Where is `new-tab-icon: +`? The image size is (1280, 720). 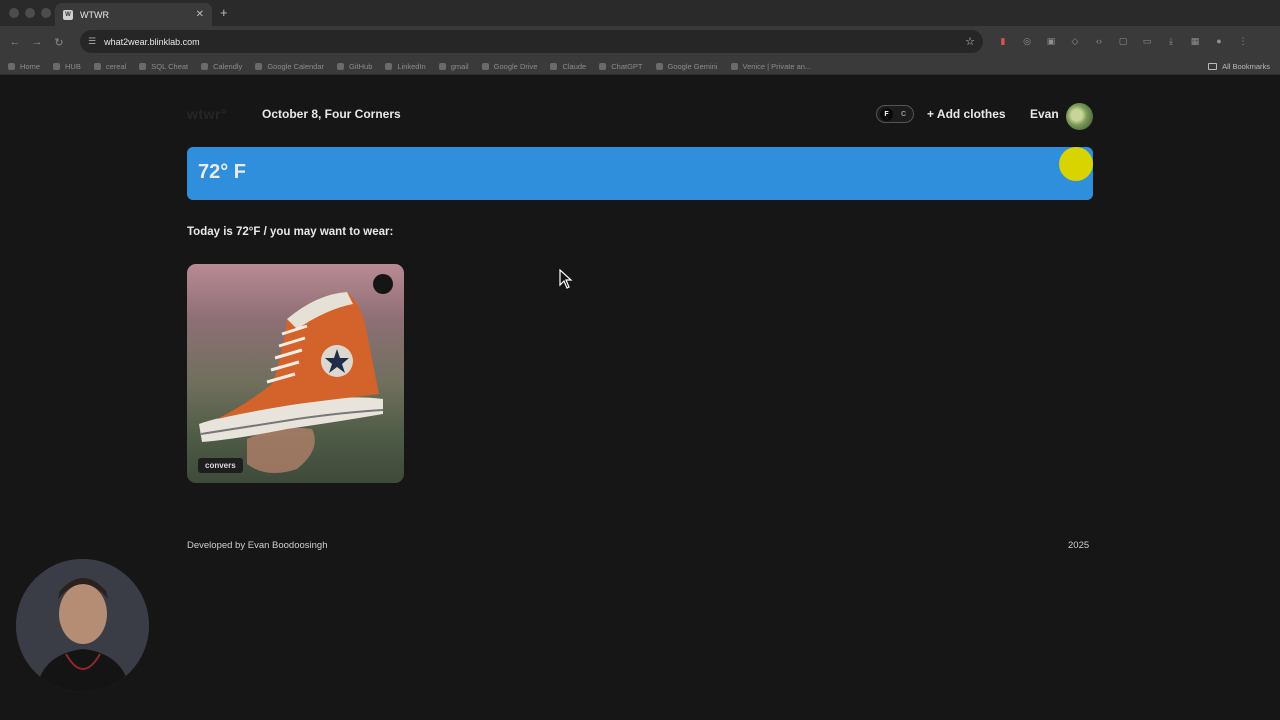 new-tab-icon: + is located at coordinates (224, 12).